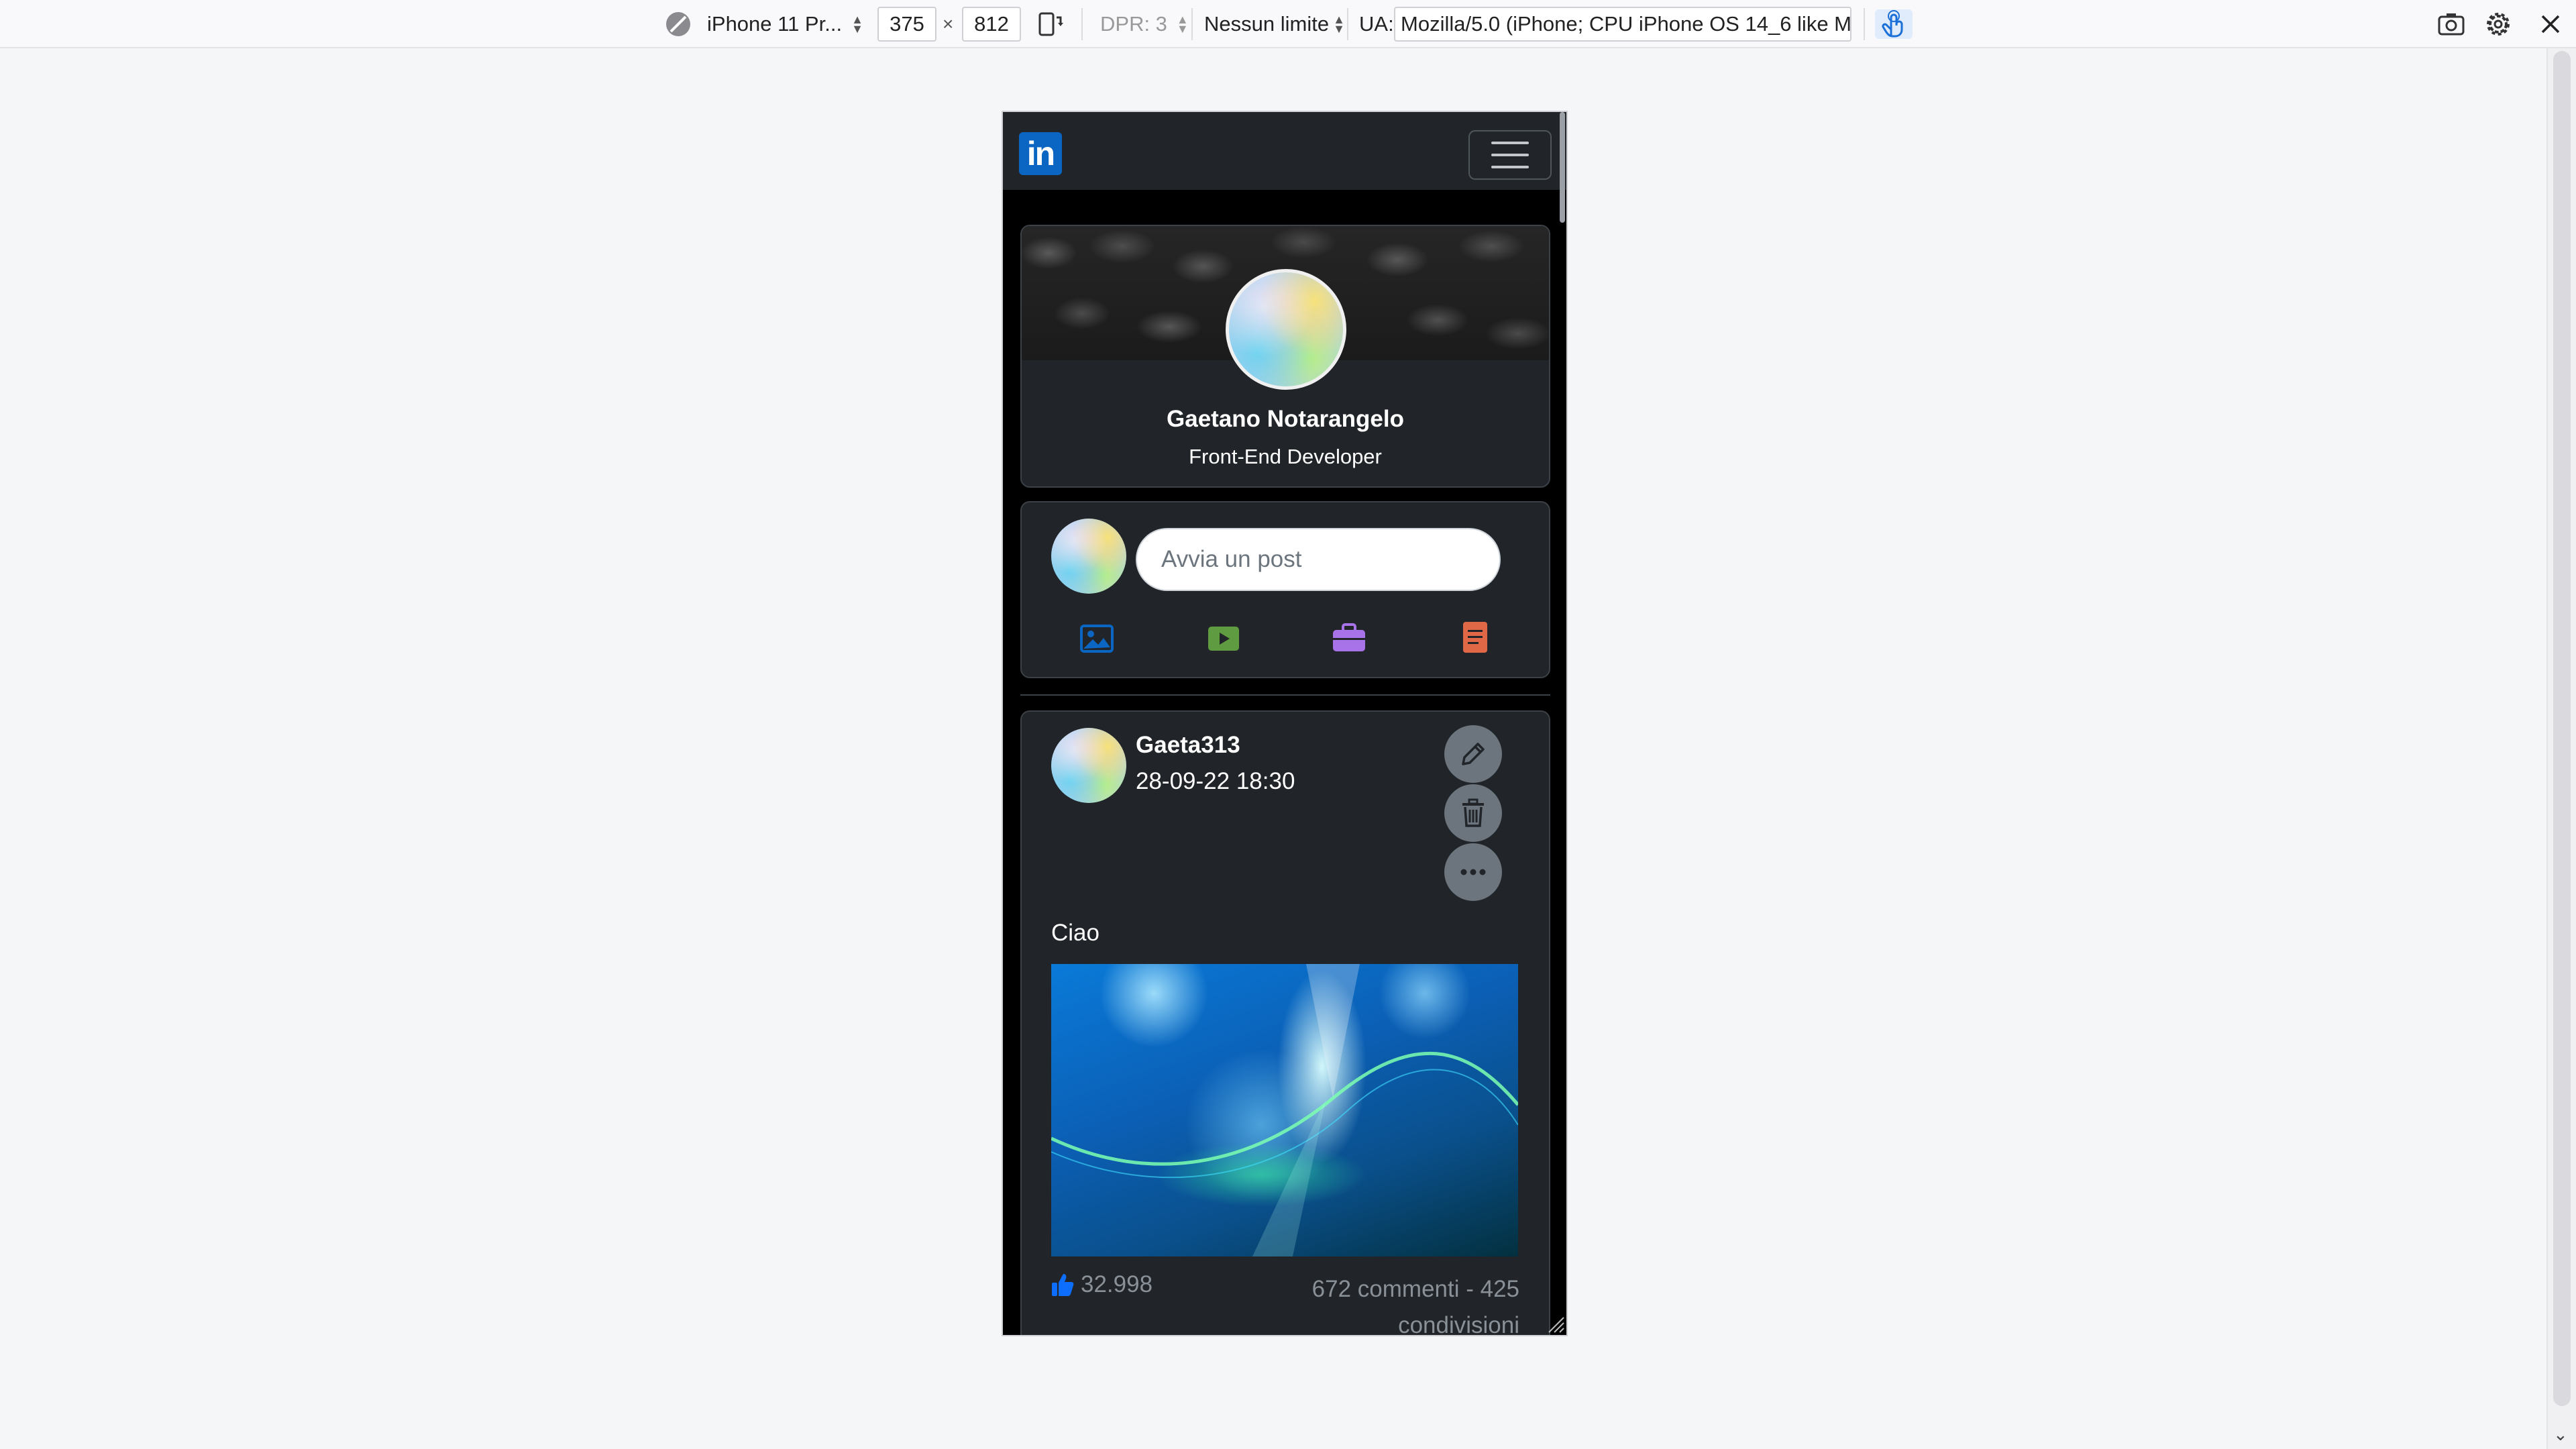 This screenshot has width=2576, height=1449. I want to click on viewport-scrollbar, so click(1562, 167).